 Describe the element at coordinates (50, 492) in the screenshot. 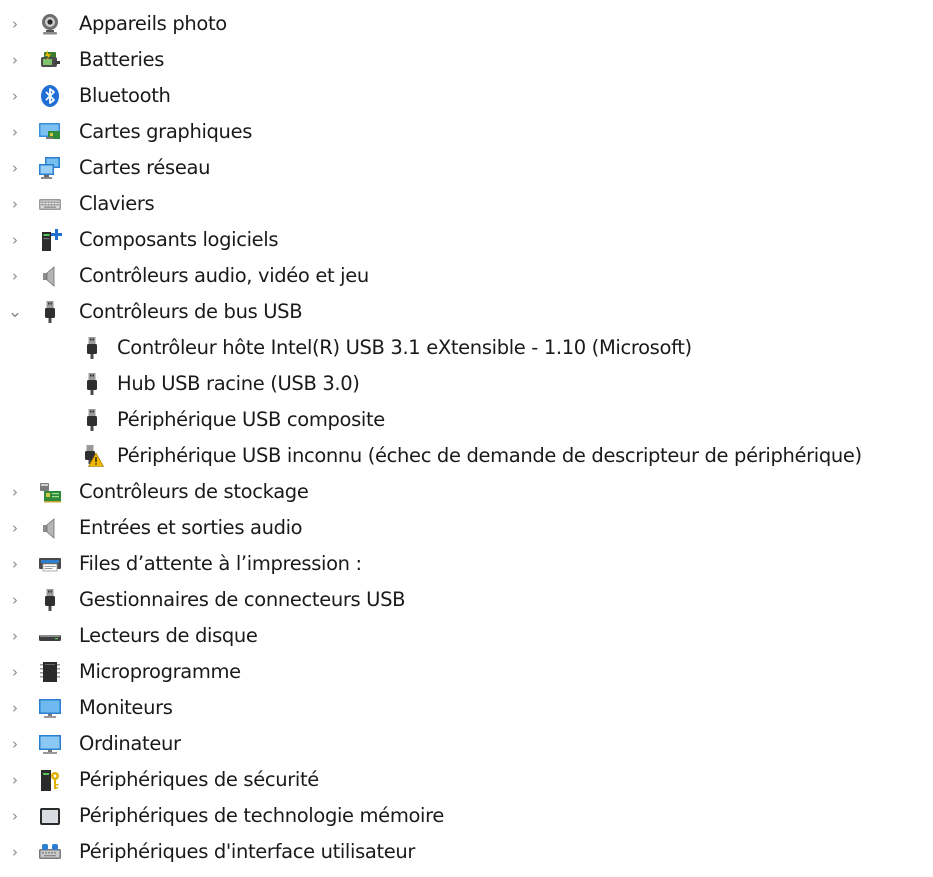

I see `storage-controller-icon` at that location.